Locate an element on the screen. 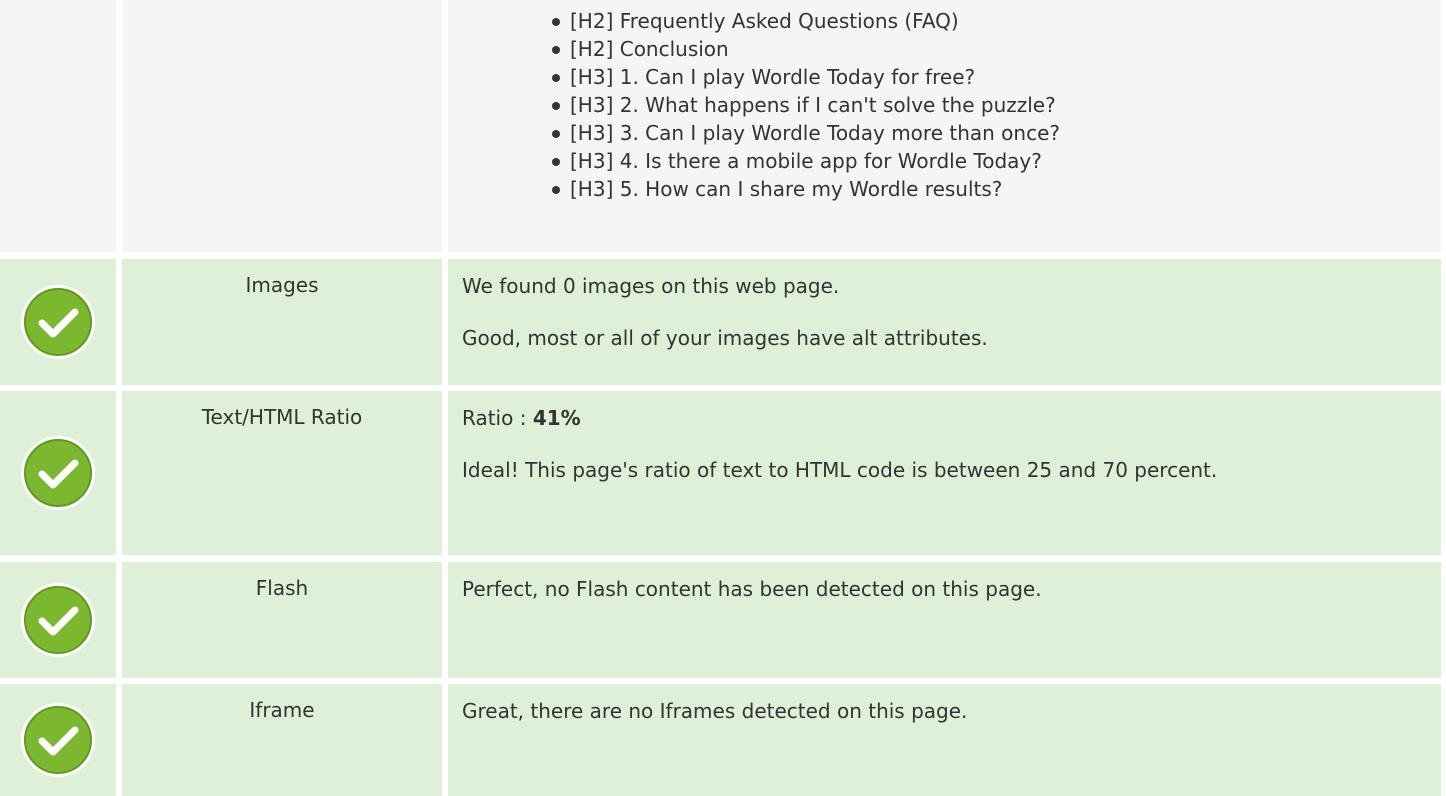 The height and width of the screenshot is (796, 1446). ratio-prefix: Ratio : is located at coordinates (497, 418).